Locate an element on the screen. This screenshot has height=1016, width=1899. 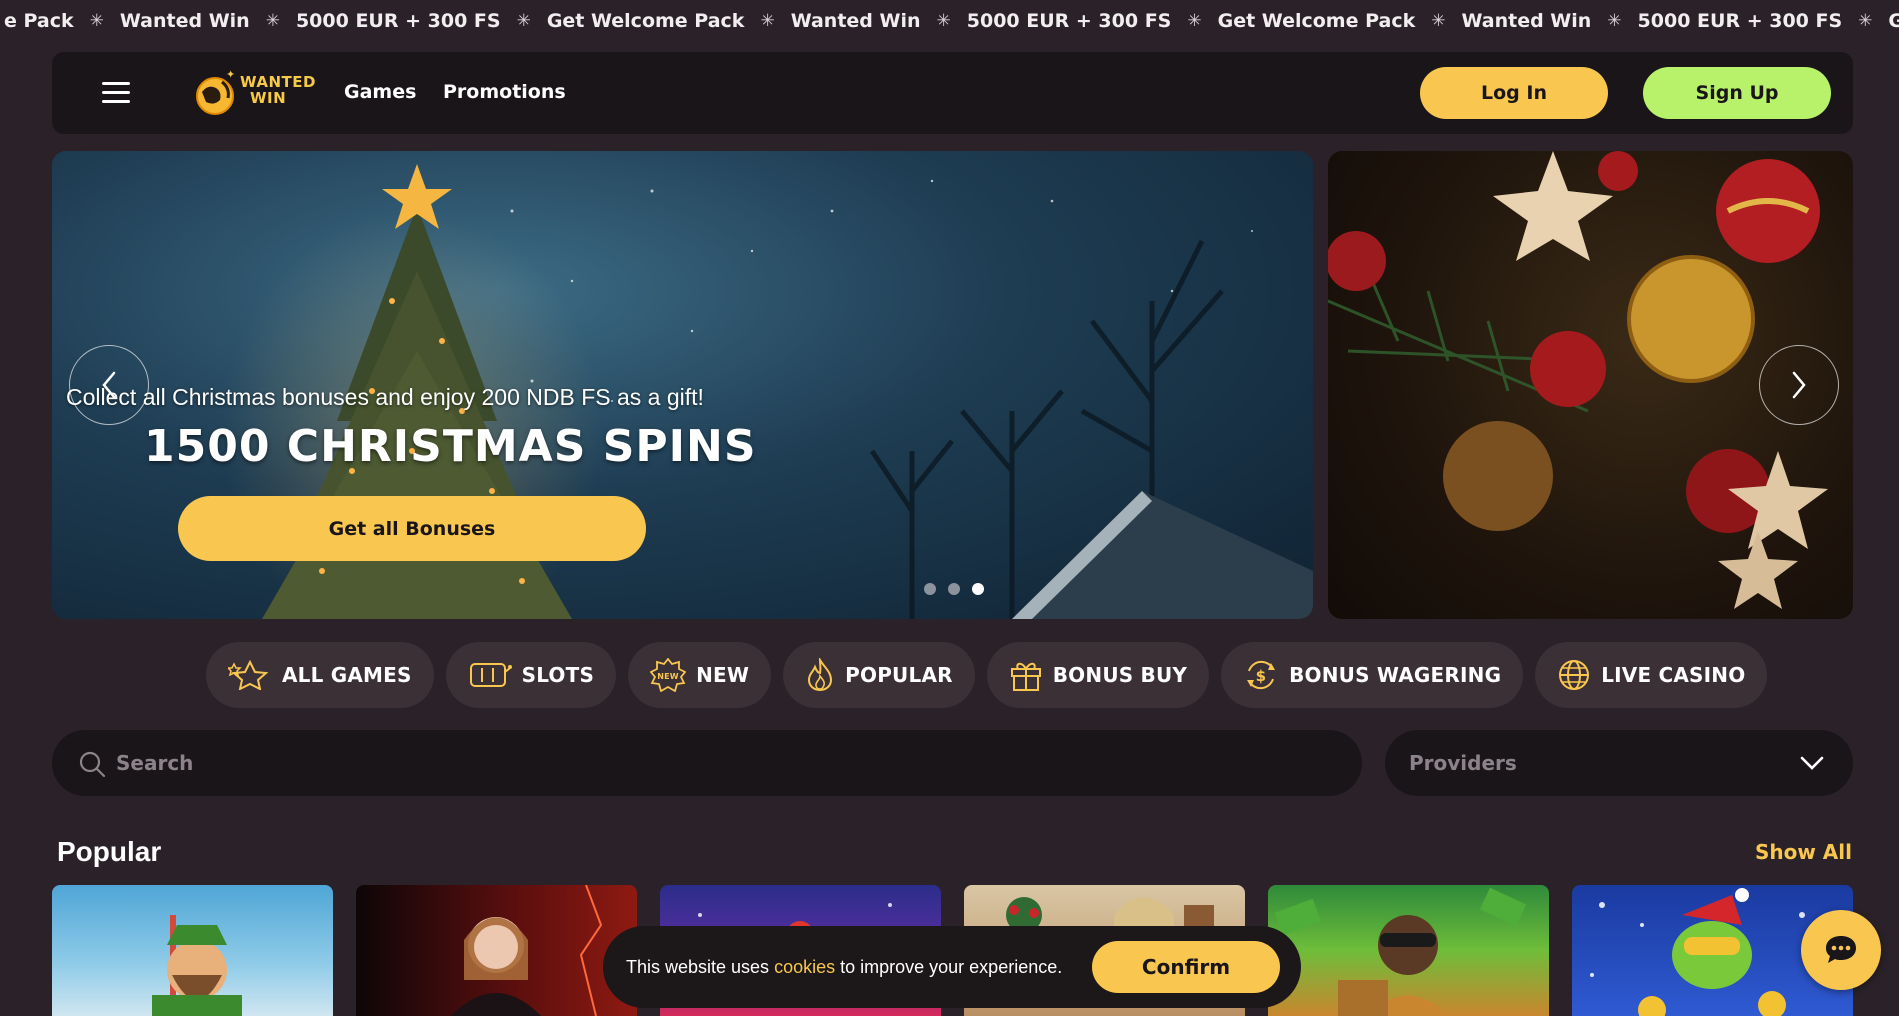
slide-dots is located at coordinates (954, 589).